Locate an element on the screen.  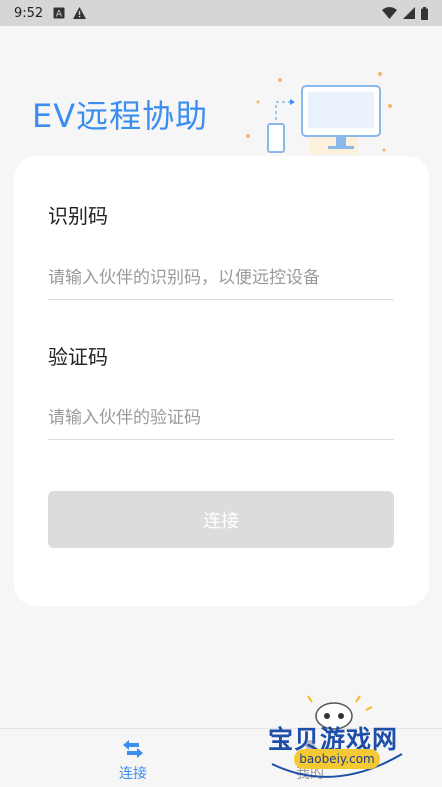
nav-item-connect: 连接 is located at coordinates (133, 758).